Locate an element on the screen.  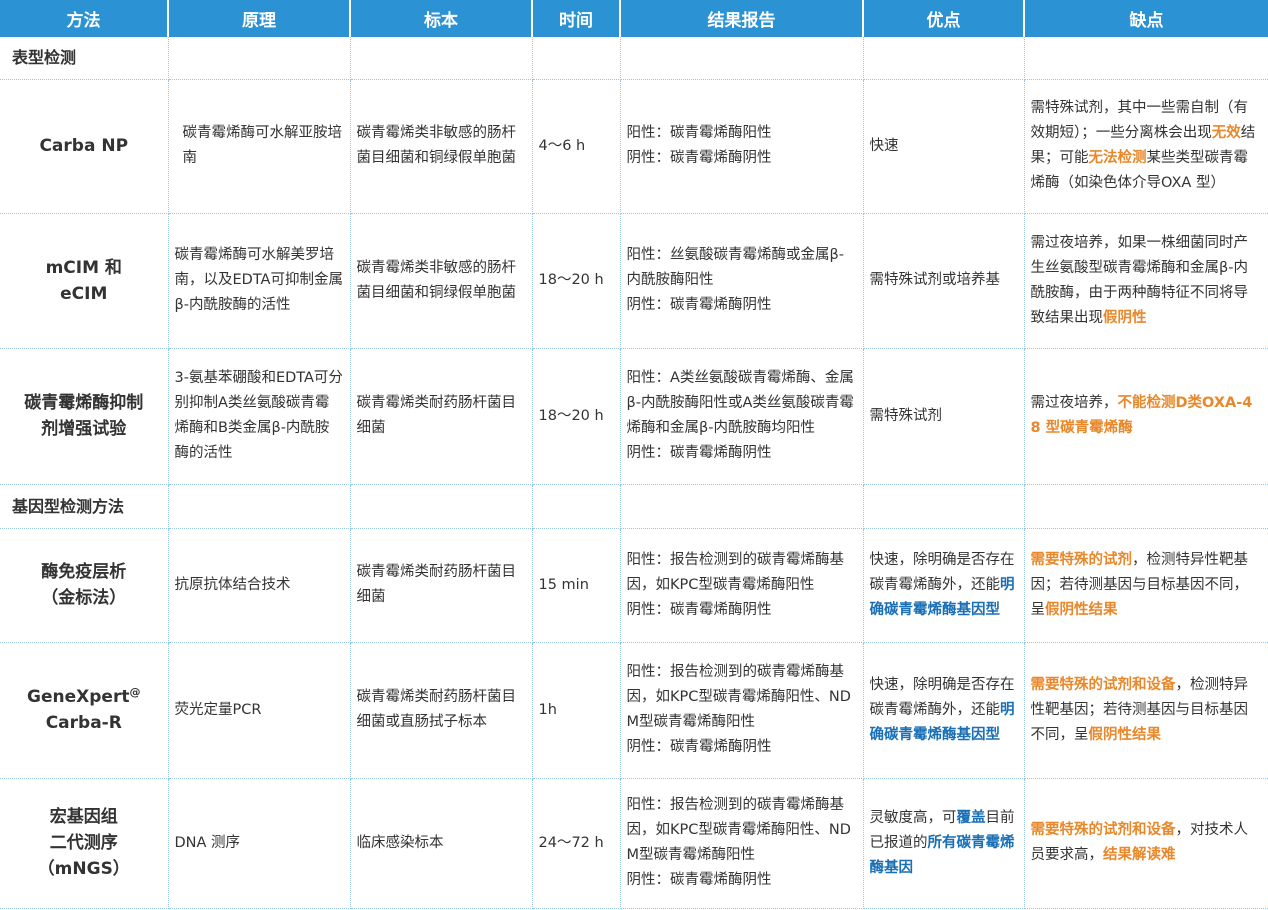
header-method: 方法 is located at coordinates (84, 18).